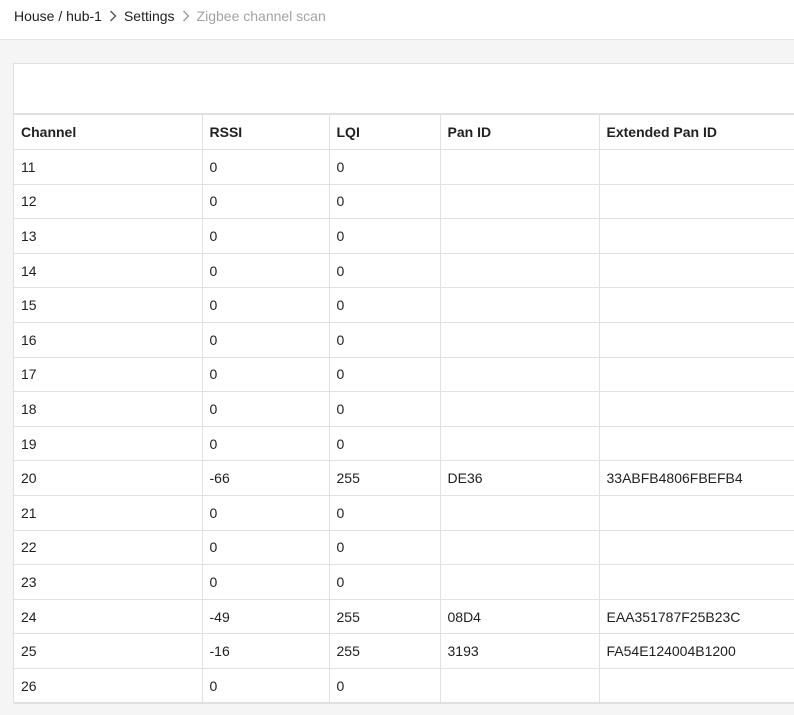  What do you see at coordinates (108, 132) in the screenshot?
I see `column-header-channel: Channel` at bounding box center [108, 132].